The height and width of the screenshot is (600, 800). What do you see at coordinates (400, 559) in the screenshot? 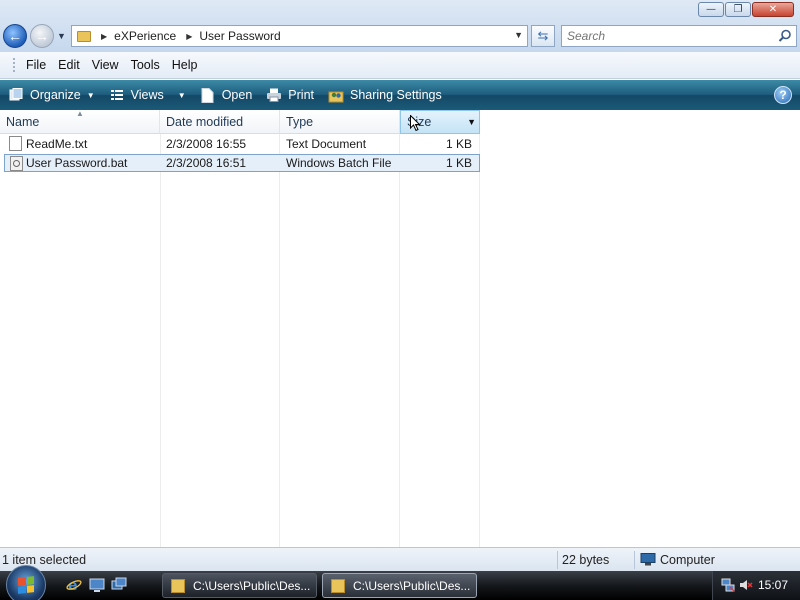
I see `status-bar: 1 item selected 22 bytes Computer` at bounding box center [400, 559].